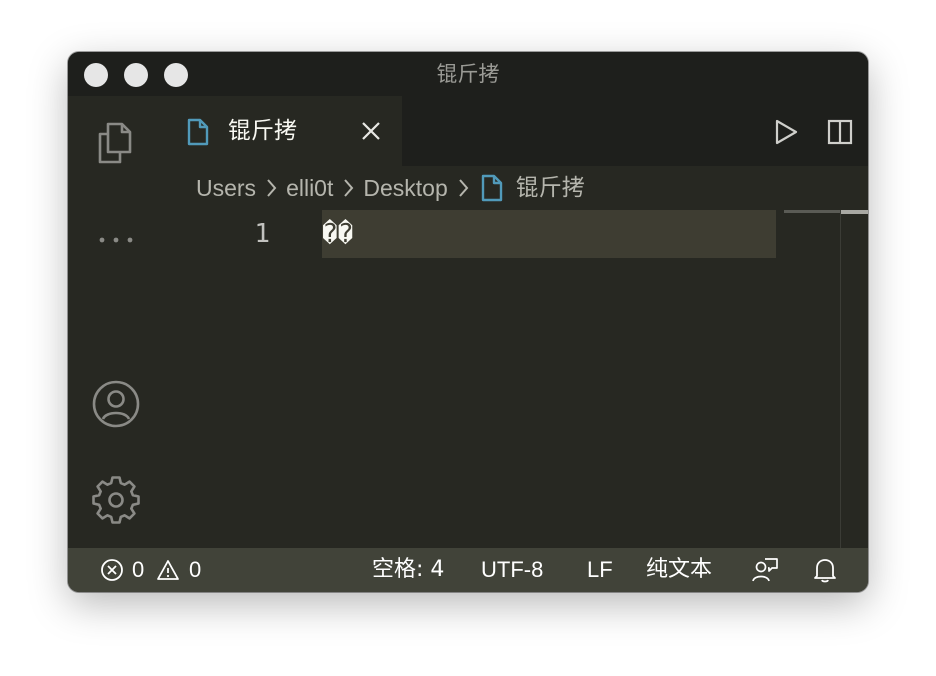 The image size is (936, 676). What do you see at coordinates (468, 570) in the screenshot?
I see `status-bar: 0 0 空格: 4 UTF-8 LF 纯文本` at bounding box center [468, 570].